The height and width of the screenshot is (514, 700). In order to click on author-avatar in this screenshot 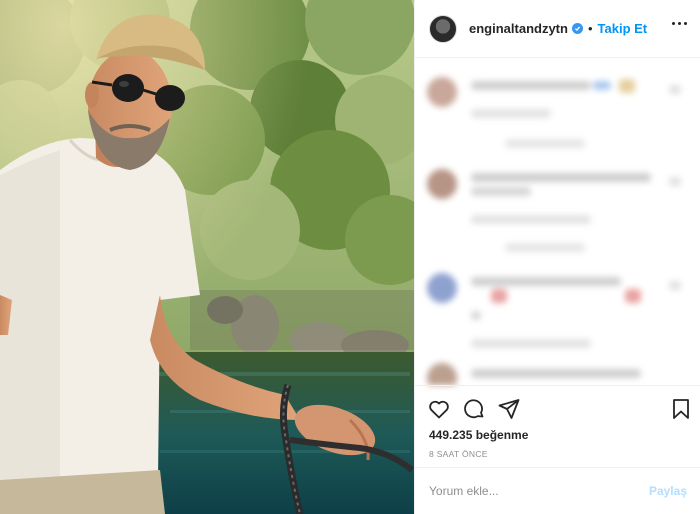, I will do `click(443, 28)`.